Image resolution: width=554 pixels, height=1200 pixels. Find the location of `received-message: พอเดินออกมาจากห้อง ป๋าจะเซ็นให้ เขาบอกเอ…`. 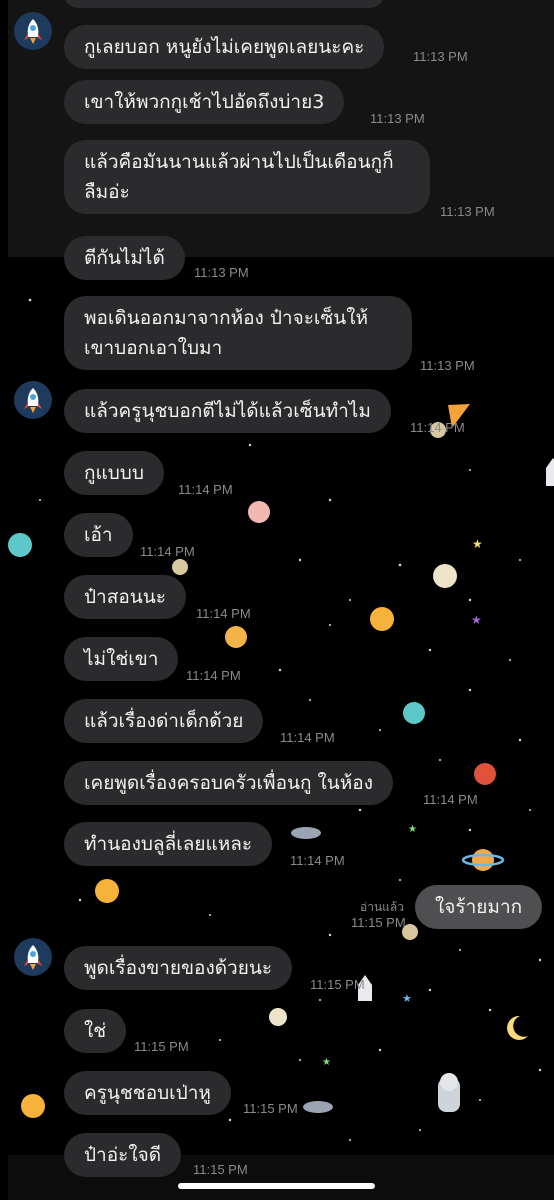

received-message: พอเดินออกมาจากห้อง ป๋าจะเซ็นให้ เขาบอกเอ… is located at coordinates (238, 333).